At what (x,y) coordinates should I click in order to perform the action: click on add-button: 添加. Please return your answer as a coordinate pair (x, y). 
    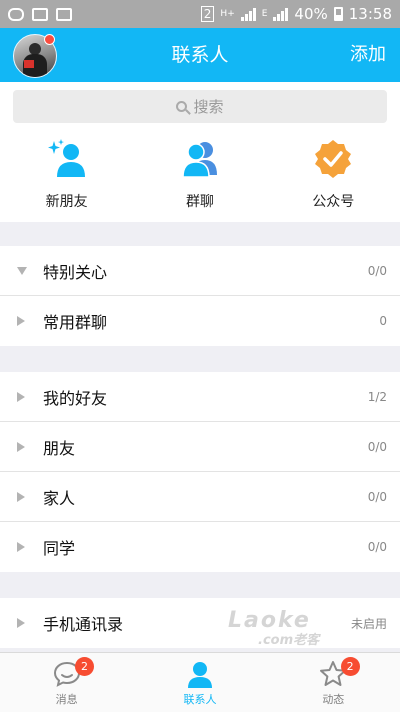
    Looking at the image, I should click on (368, 55).